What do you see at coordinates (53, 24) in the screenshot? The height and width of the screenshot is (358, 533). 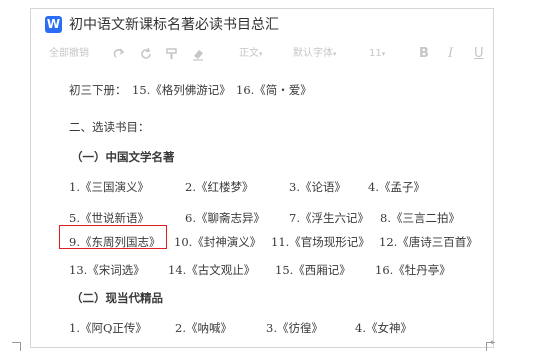 I see `word-app-icon: W` at bounding box center [53, 24].